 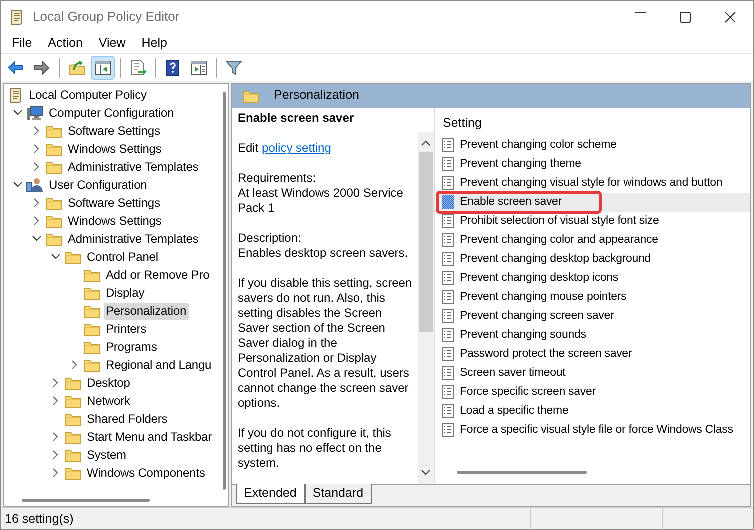 What do you see at coordinates (270, 238) in the screenshot?
I see `description-text: Description:` at bounding box center [270, 238].